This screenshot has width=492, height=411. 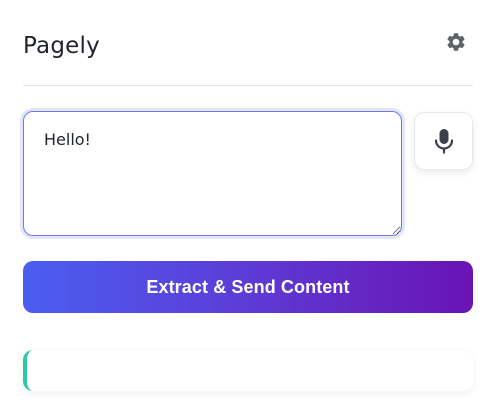 I want to click on voice-input-button, so click(x=443, y=141).